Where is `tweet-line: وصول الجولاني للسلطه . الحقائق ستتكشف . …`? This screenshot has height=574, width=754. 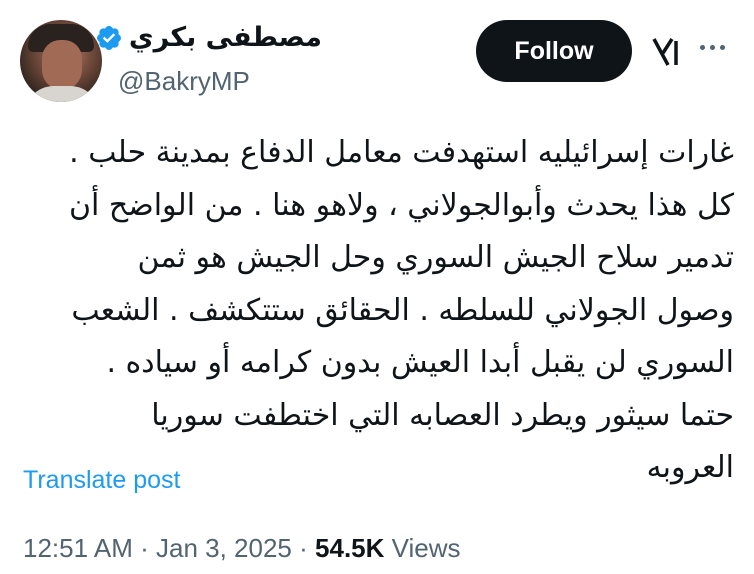 tweet-line: وصول الجولاني للسلطه . الحقائق ستتكشف . … is located at coordinates (402, 310).